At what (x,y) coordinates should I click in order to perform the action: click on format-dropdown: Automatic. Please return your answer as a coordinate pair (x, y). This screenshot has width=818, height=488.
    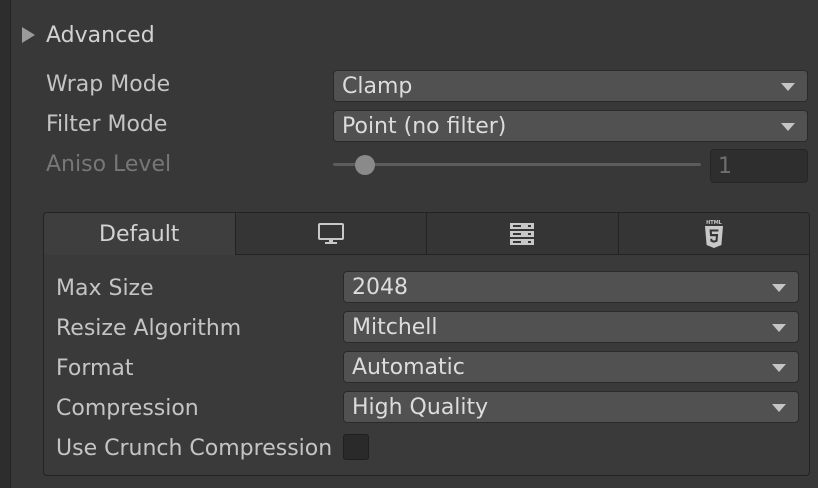
    Looking at the image, I should click on (571, 367).